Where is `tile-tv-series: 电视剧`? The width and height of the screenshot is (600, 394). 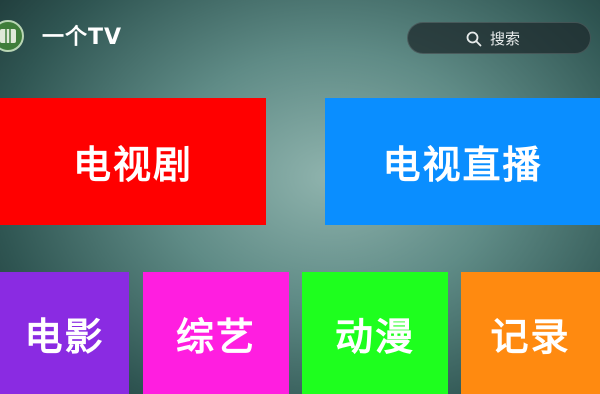 tile-tv-series: 电视剧 is located at coordinates (133, 161).